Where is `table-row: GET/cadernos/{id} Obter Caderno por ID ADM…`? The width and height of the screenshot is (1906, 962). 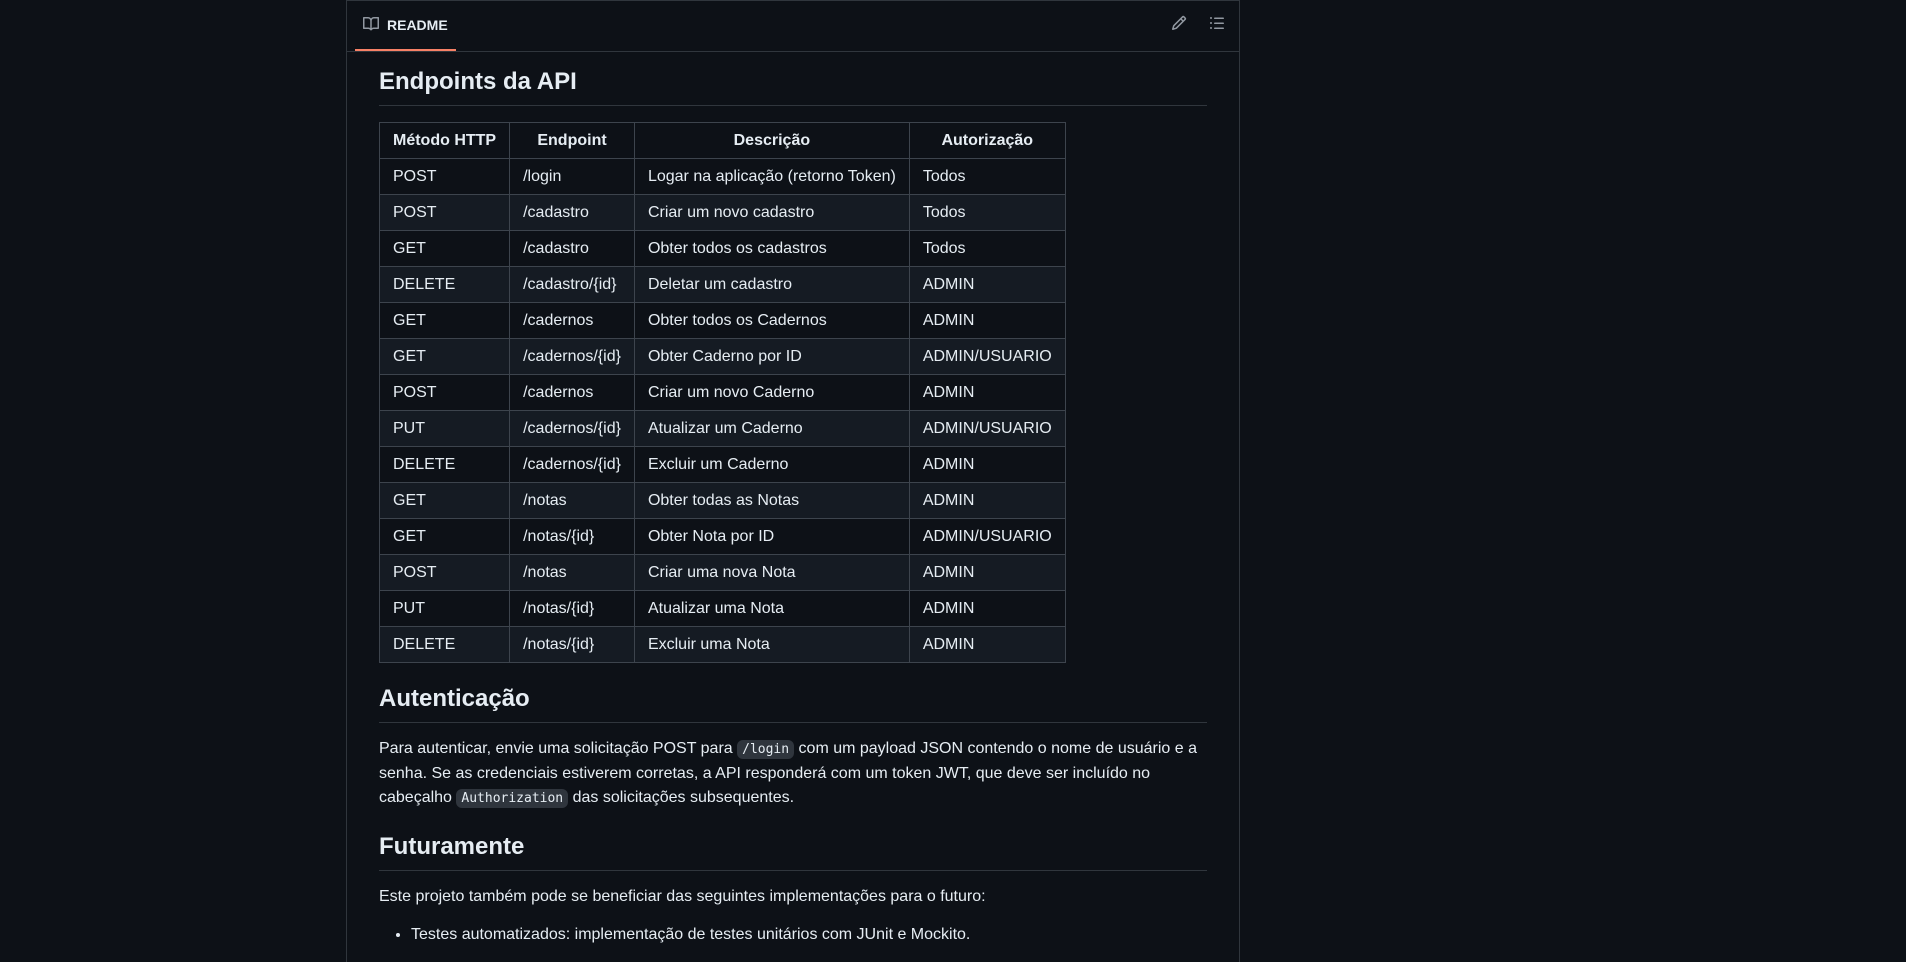
table-row: GET/cadernos/{id} Obter Caderno por ID ADM… is located at coordinates (722, 356).